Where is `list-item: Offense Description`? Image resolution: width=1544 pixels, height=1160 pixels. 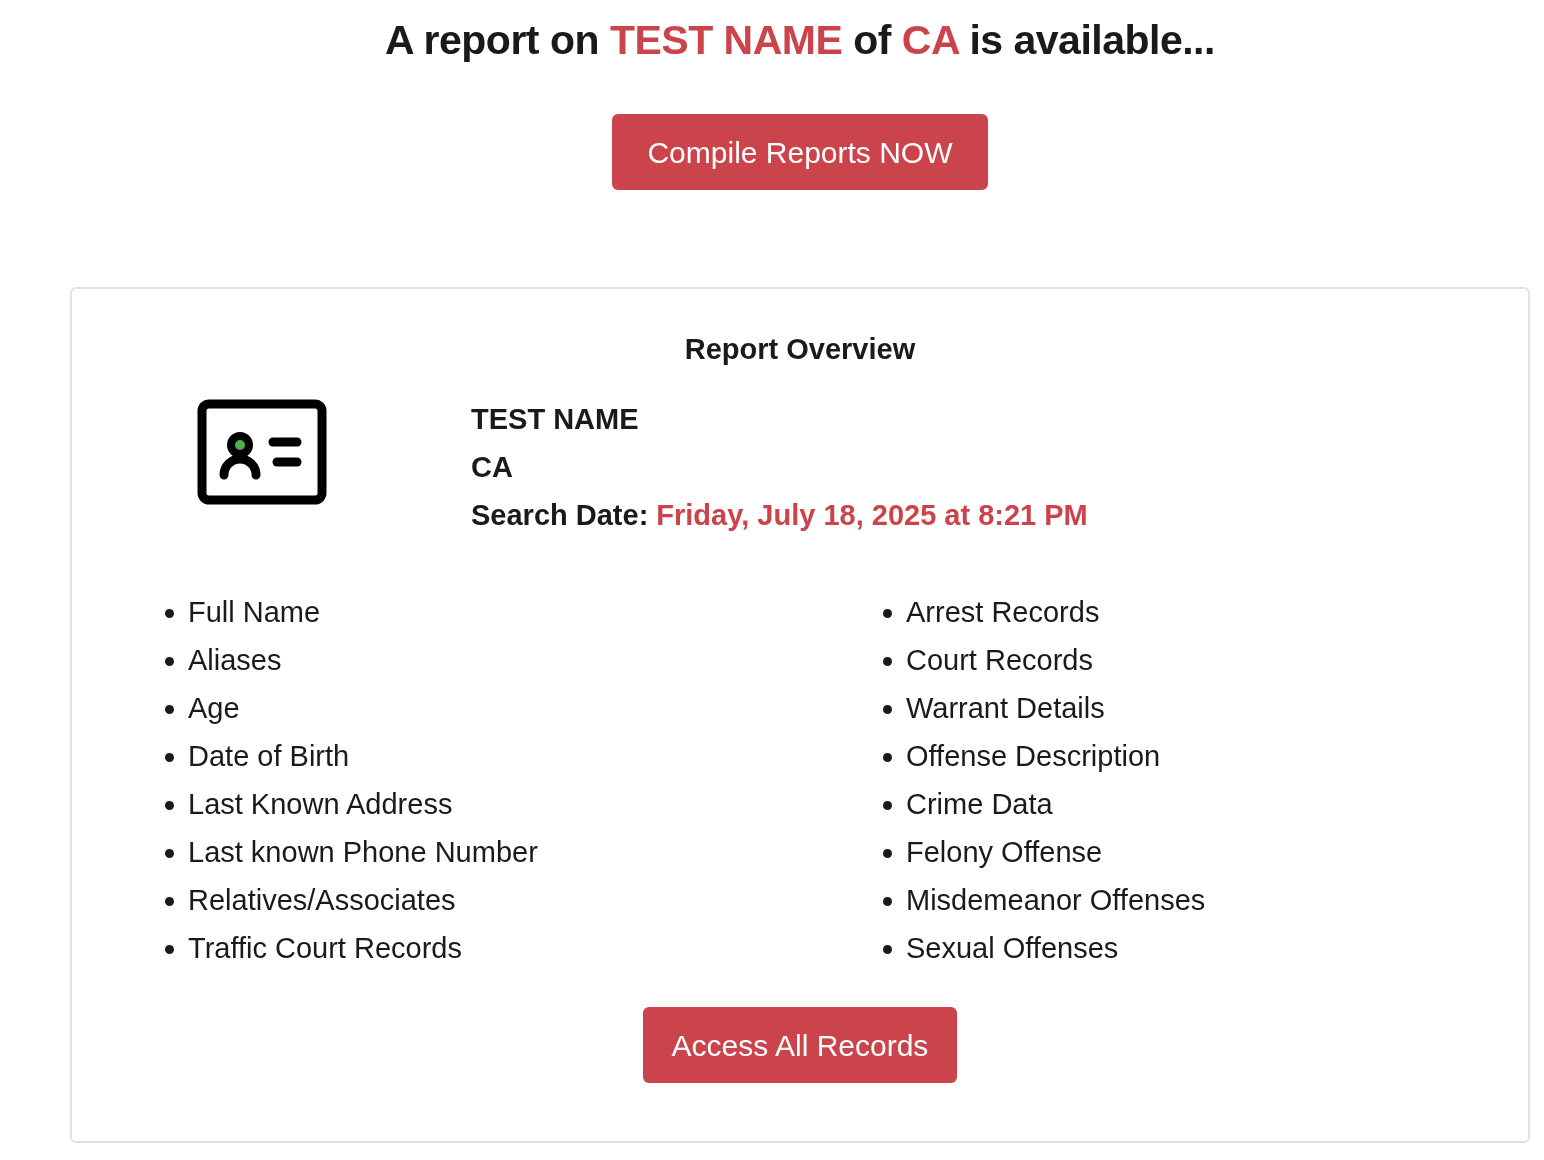
list-item: Offense Description is located at coordinates (1033, 757).